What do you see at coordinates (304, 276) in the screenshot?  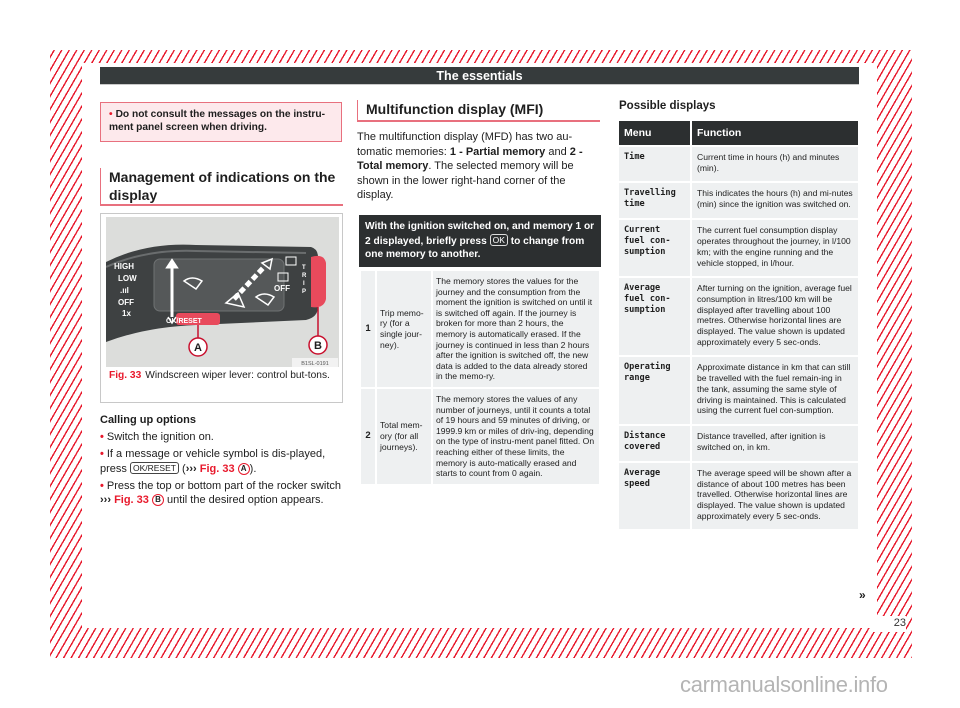 I see `svg-text: R` at bounding box center [304, 276].